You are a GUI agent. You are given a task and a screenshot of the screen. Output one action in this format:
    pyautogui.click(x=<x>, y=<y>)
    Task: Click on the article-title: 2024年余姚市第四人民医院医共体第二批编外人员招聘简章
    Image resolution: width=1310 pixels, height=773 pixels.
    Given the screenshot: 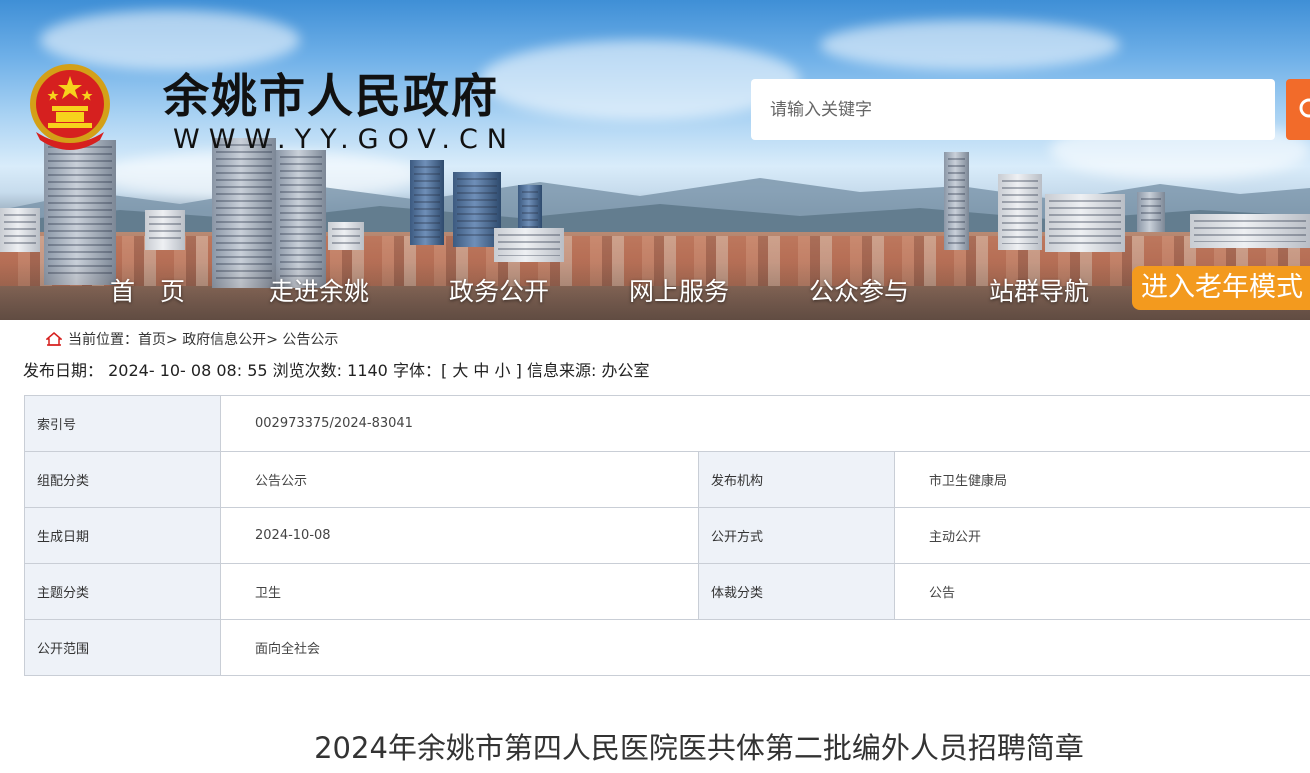 What is the action you would take?
    pyautogui.click(x=699, y=748)
    